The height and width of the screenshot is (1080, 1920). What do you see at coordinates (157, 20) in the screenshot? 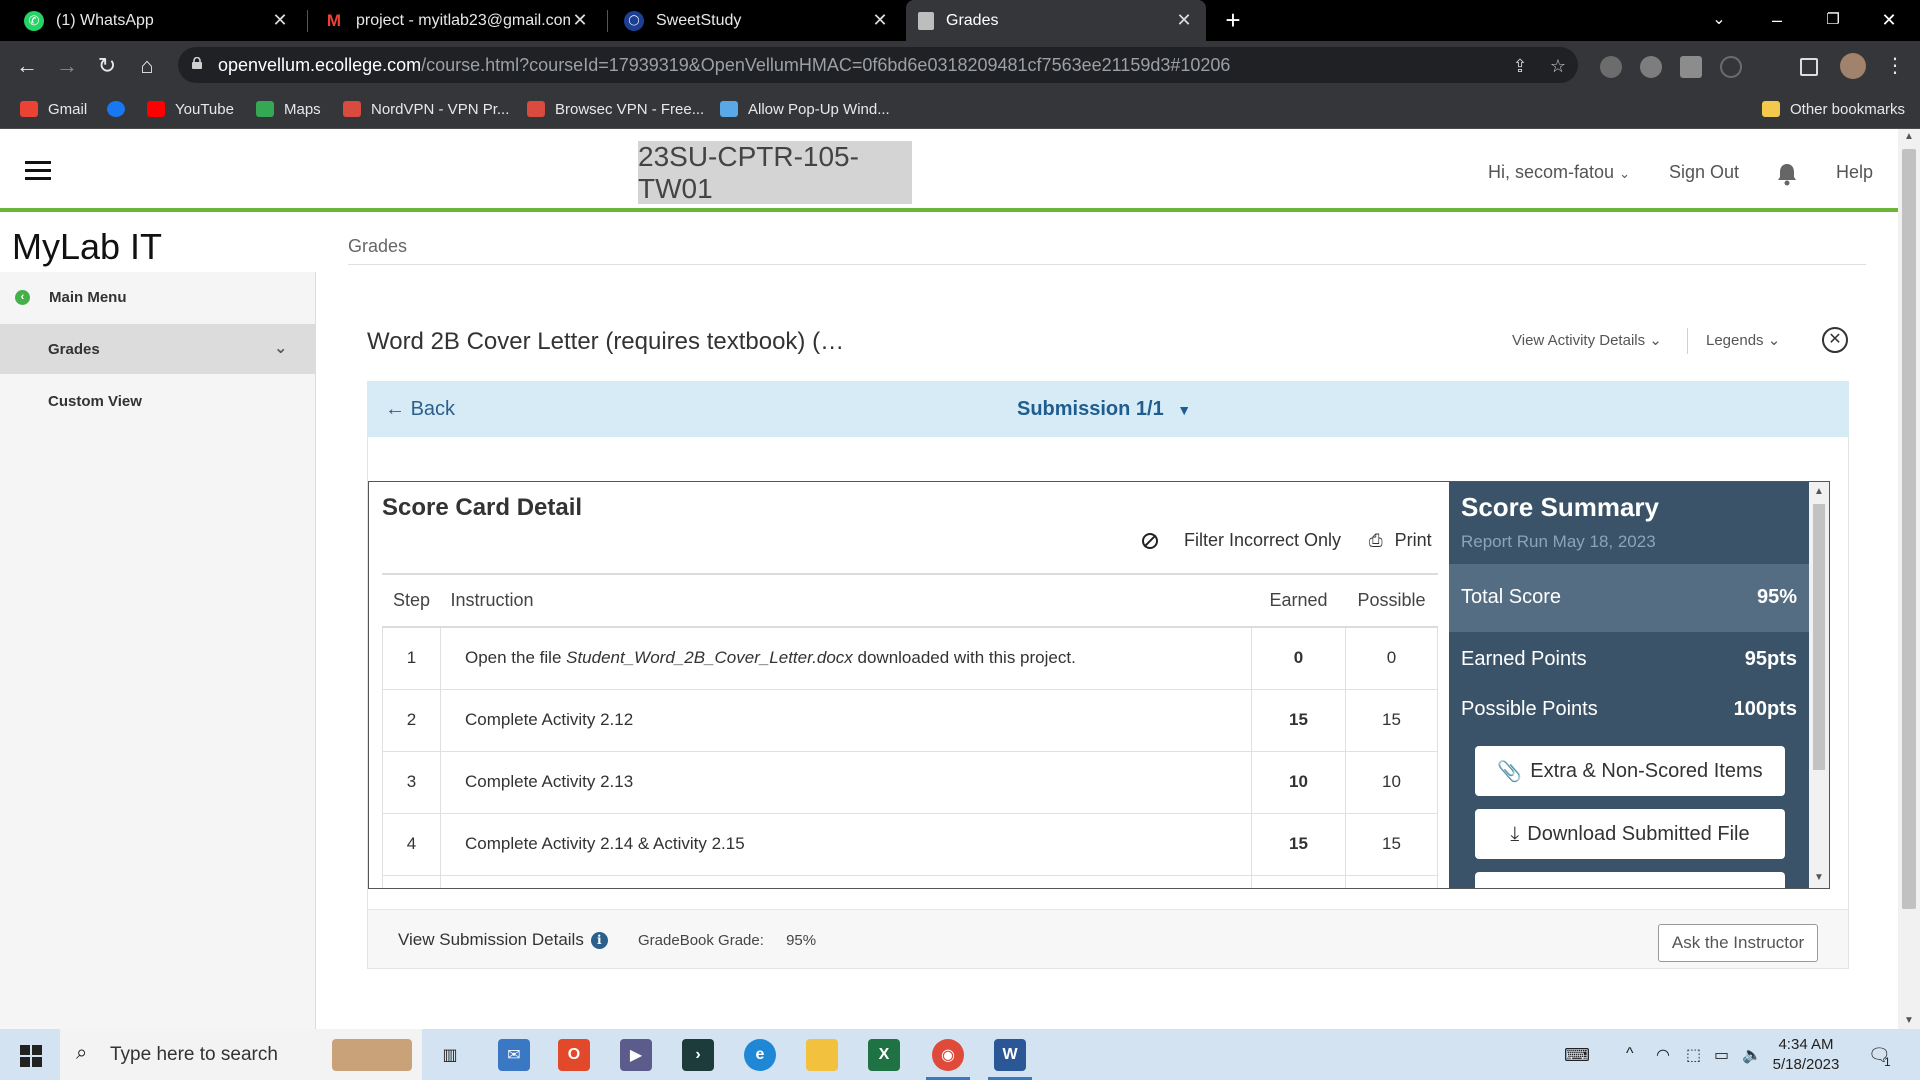
I see `tab-whatsapp: ✆ (1) WhatsApp ✕` at bounding box center [157, 20].